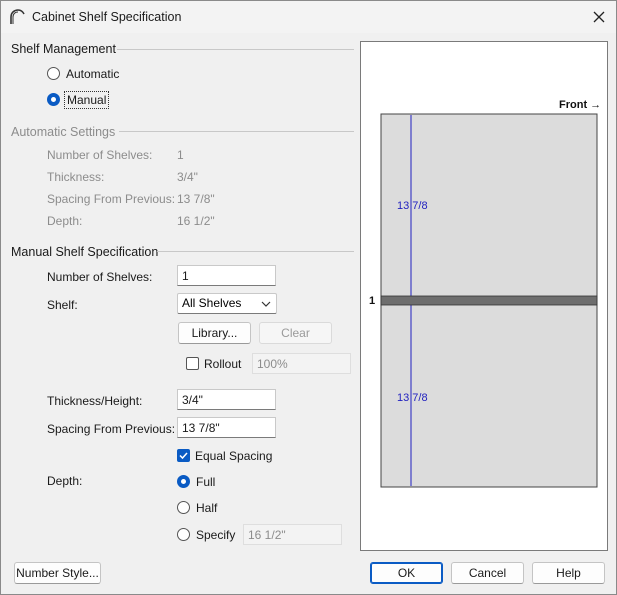 Image resolution: width=617 pixels, height=595 pixels. Describe the element at coordinates (111, 429) in the screenshot. I see `spacing-from-previous-label: Spacing From Previous:` at that location.